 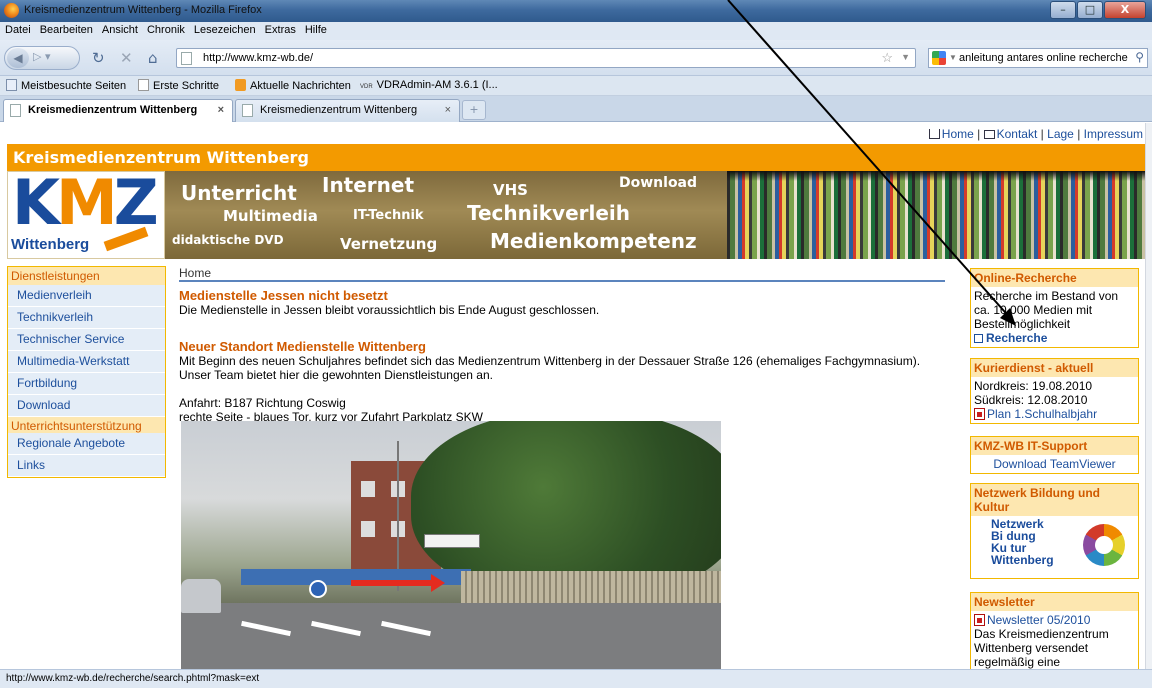 What do you see at coordinates (66, 85) in the screenshot?
I see `bookmark-meistbesuchte: Meistbesuchte Seiten` at bounding box center [66, 85].